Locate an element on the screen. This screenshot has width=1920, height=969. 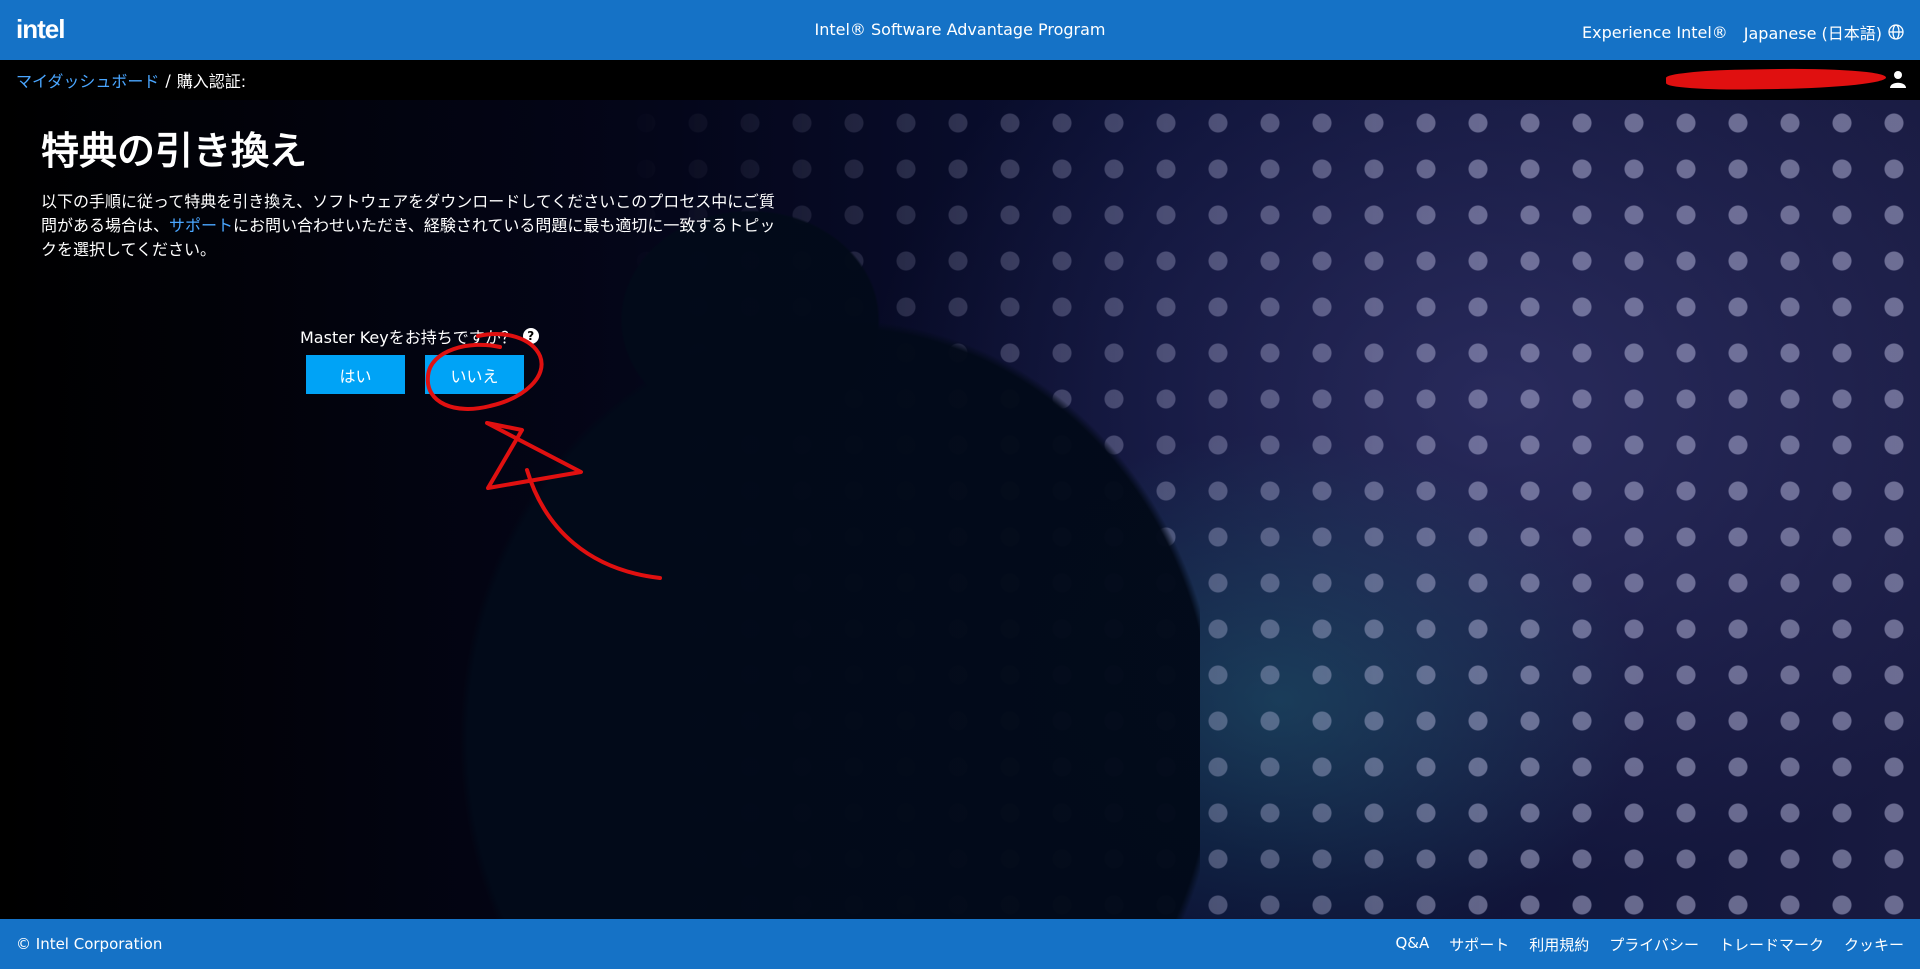
master-key-label: Master Keyをお持ちですか？ is located at coordinates (408, 337).